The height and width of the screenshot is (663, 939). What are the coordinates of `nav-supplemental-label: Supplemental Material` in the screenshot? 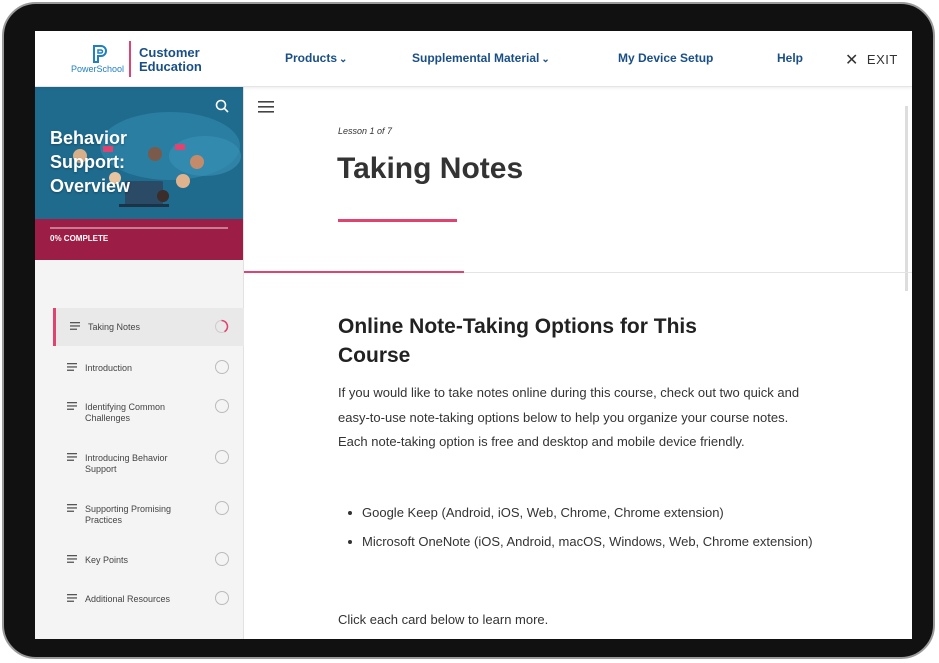 It's located at (476, 58).